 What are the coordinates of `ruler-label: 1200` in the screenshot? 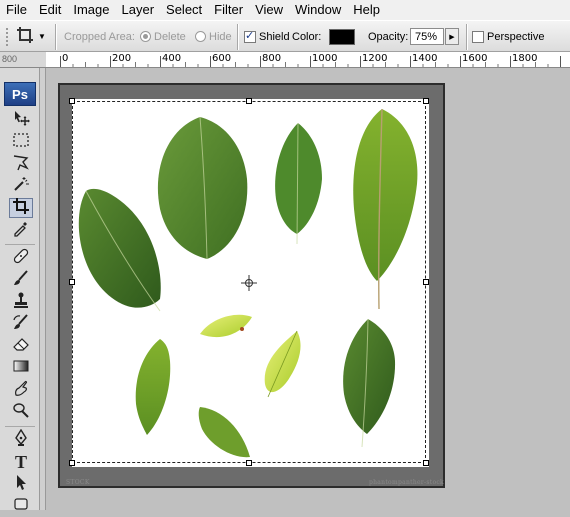 It's located at (375, 58).